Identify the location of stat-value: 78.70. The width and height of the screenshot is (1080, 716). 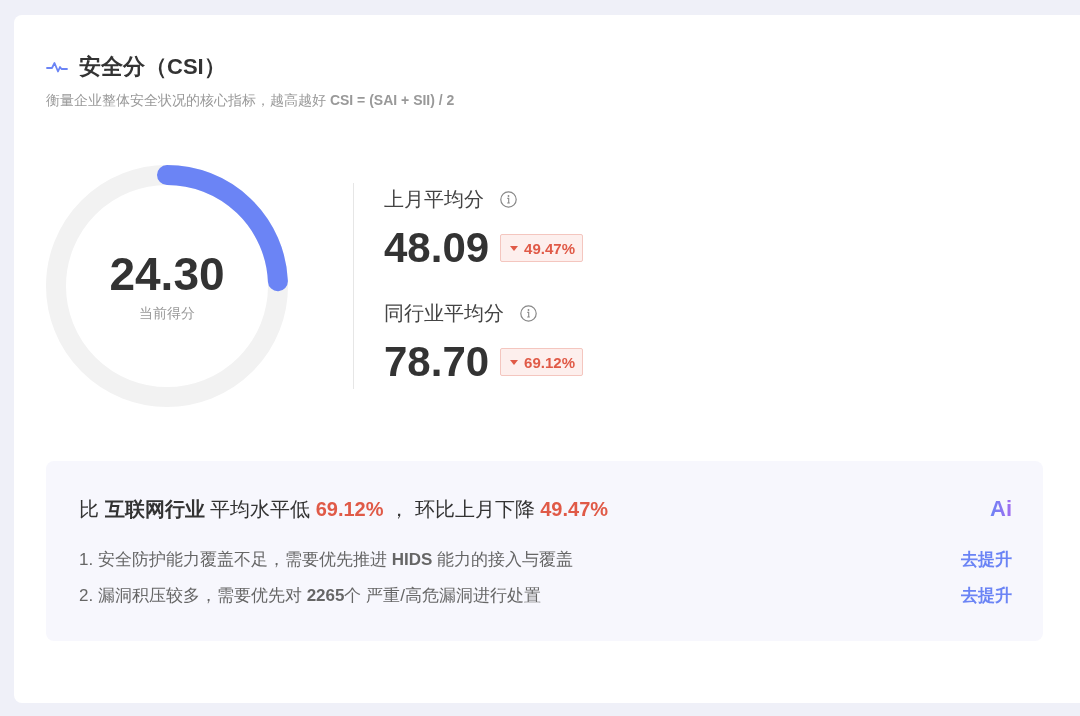
(437, 362).